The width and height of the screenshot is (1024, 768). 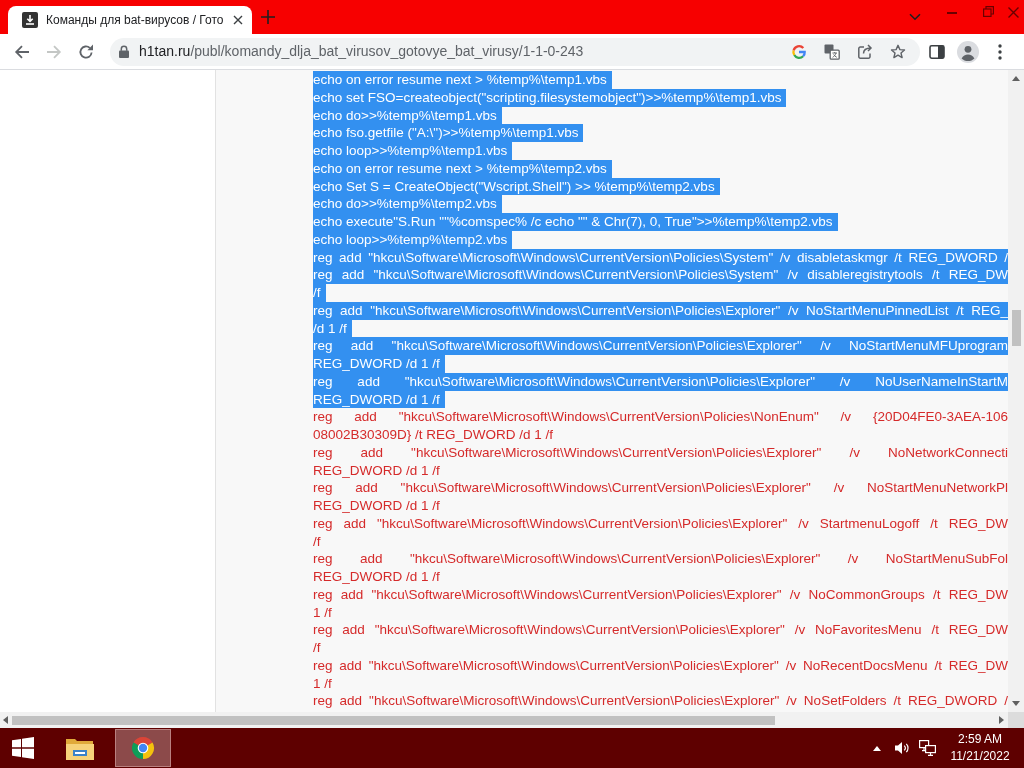 I want to click on code-line: reg add "hkcu\Software\Microsoft\Windows\CurrentVersion\Policies\Explorer" /v NoRecentDocsMenu /t REG_DW, so click(x=660, y=665).